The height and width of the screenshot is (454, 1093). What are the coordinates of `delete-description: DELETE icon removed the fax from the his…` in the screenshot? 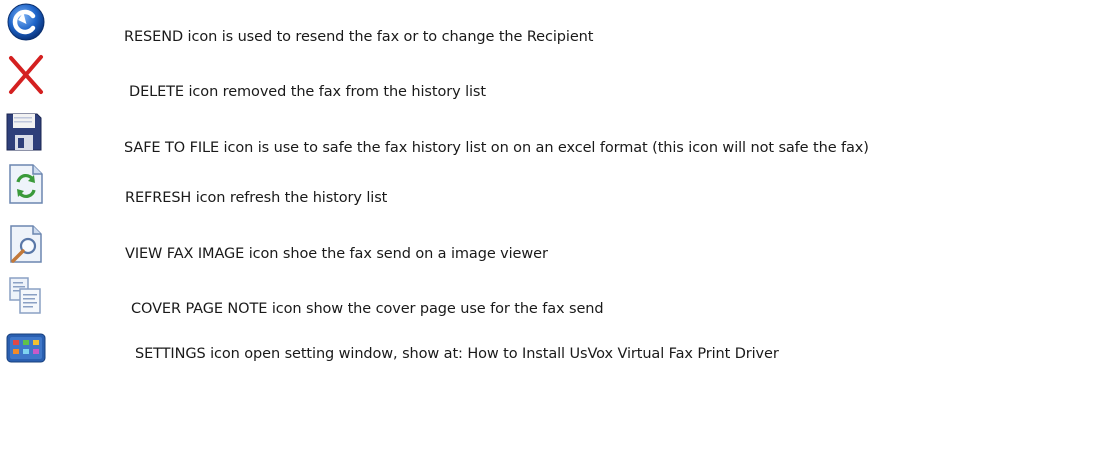 It's located at (307, 92).